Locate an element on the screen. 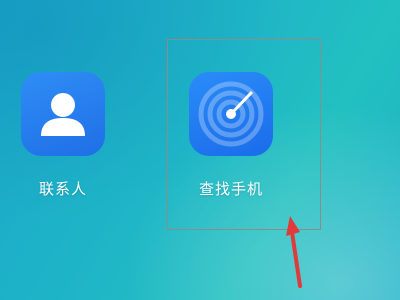 The width and height of the screenshot is (400, 300). contacts-icon is located at coordinates (63, 114).